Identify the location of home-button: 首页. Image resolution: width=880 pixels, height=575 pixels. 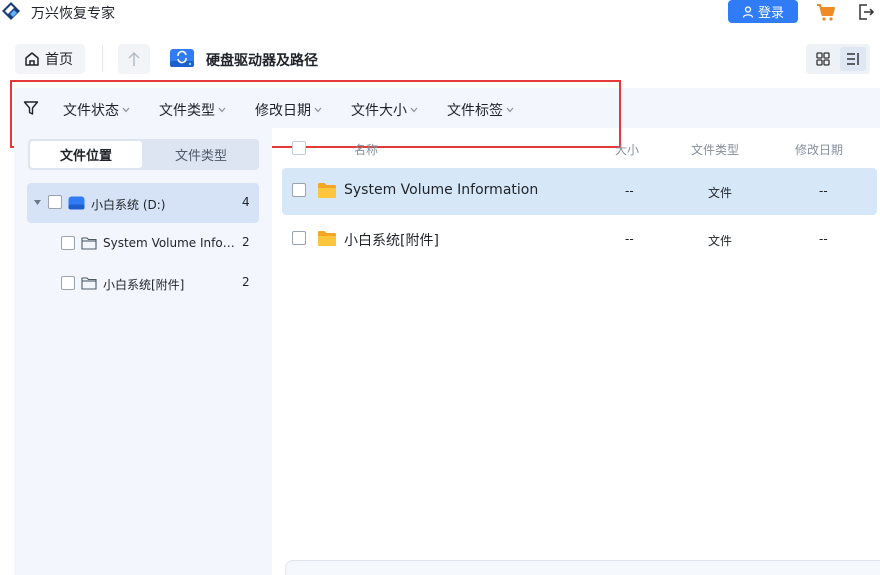
(50, 59).